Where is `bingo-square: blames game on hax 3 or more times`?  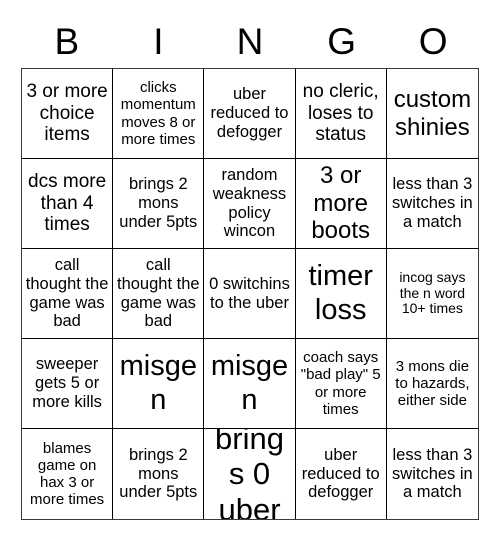
bingo-square: blames game on hax 3 or more times is located at coordinates (68, 474).